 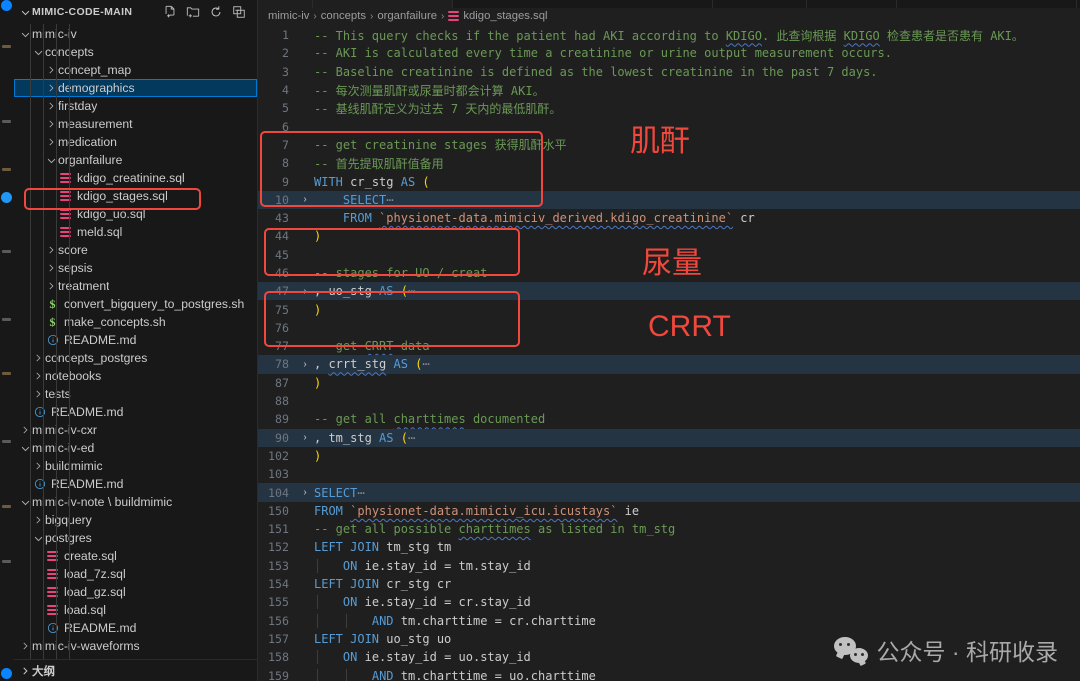 I want to click on code-line: 90 ›, tm_stg AS (⋯, so click(x=669, y=437).